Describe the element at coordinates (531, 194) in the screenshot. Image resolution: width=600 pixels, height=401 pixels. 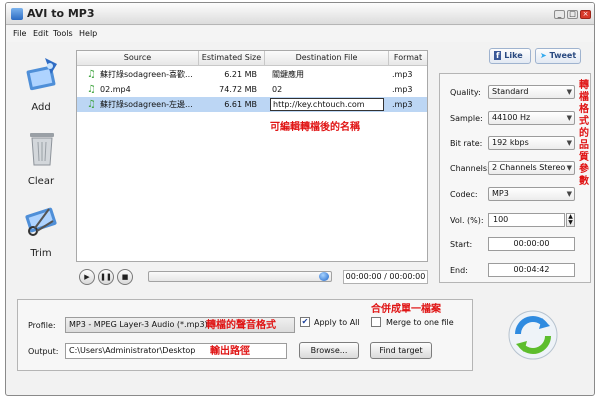
I see `codec-select: MP3 ▼` at that location.